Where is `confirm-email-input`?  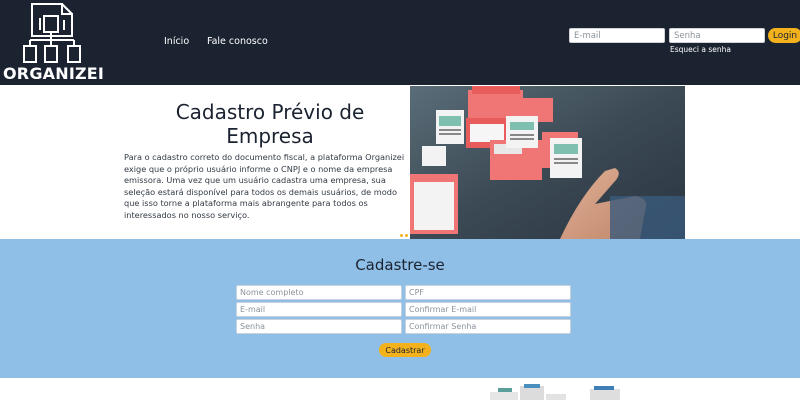 confirm-email-input is located at coordinates (488, 309).